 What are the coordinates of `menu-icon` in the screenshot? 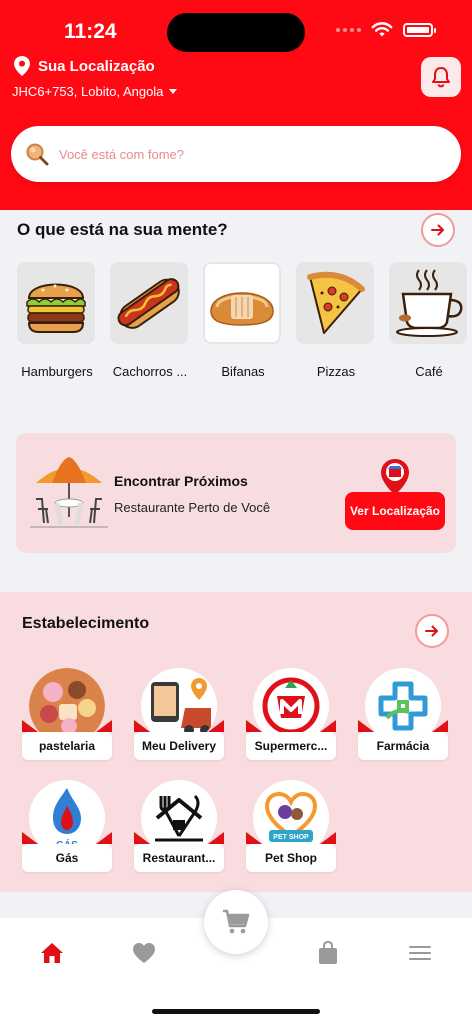 It's located at (420, 953).